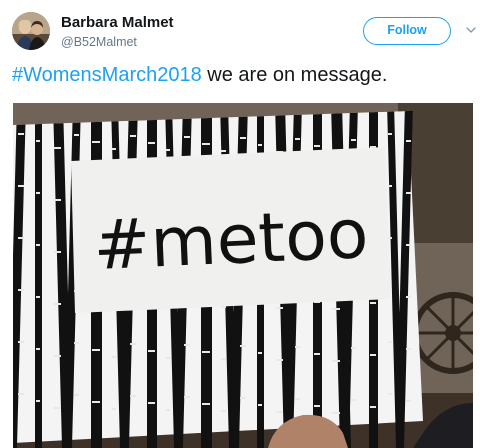 The width and height of the screenshot is (486, 448). I want to click on birch-stripe, so click(38, 278).